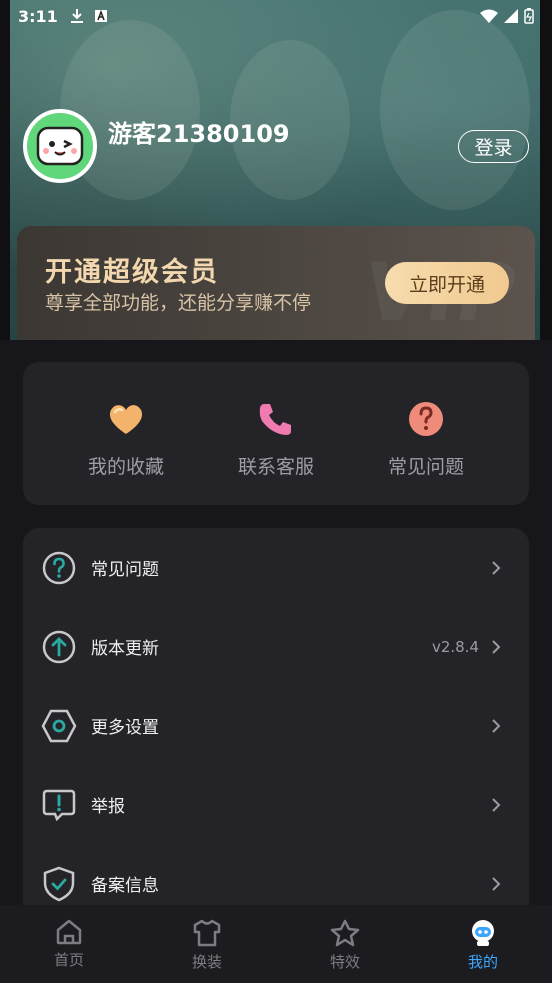  Describe the element at coordinates (126, 419) in the screenshot. I see `heart-icon` at that location.